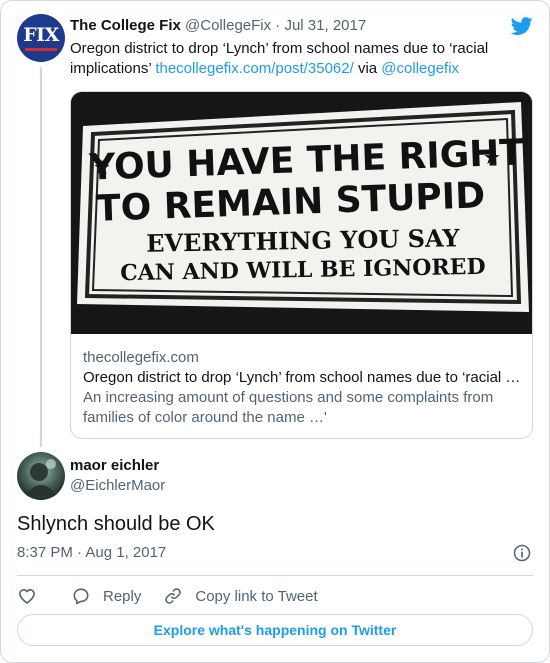 The width and height of the screenshot is (550, 663). I want to click on user-avatar, so click(41, 476).